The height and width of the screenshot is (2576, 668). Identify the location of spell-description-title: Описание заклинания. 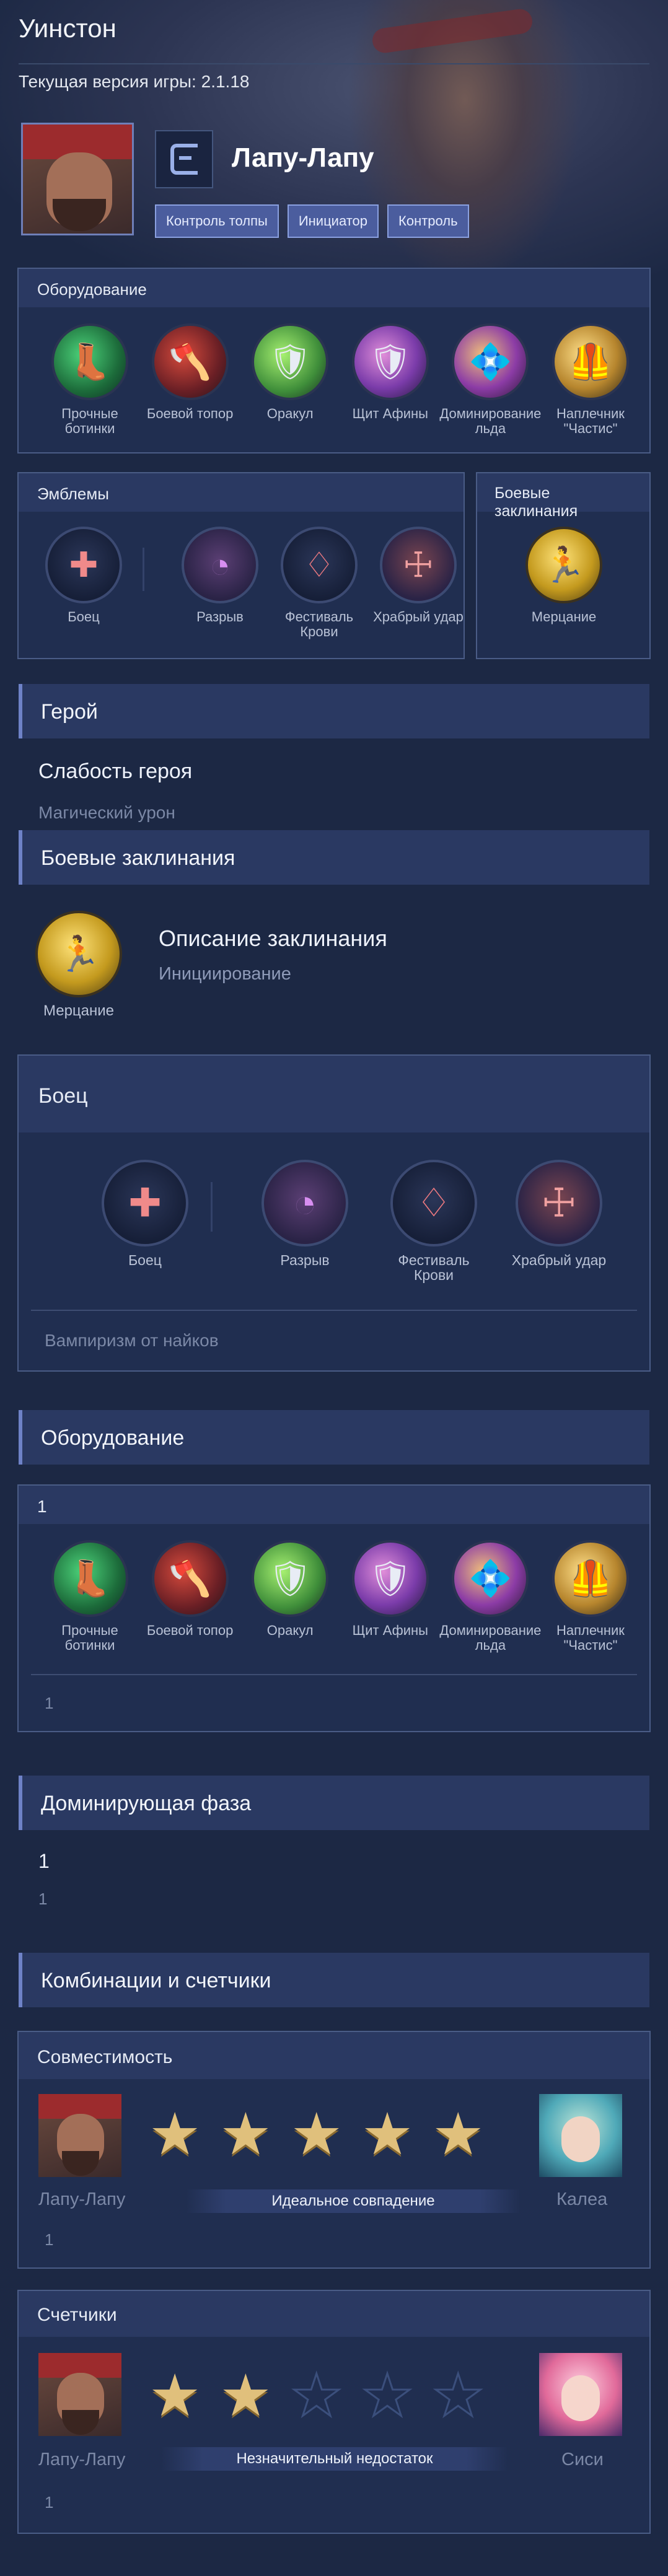
(273, 938).